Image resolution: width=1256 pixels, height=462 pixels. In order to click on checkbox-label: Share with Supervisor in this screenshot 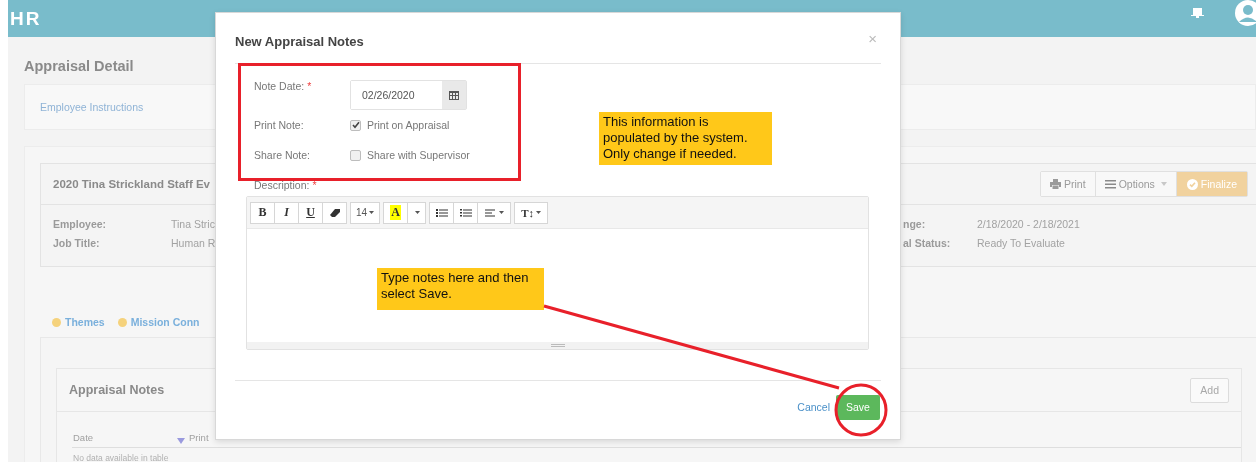, I will do `click(418, 155)`.